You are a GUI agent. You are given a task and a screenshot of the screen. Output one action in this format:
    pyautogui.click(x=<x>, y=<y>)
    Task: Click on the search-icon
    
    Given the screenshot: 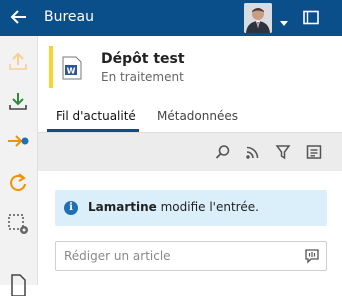 What is the action you would take?
    pyautogui.click(x=222, y=152)
    